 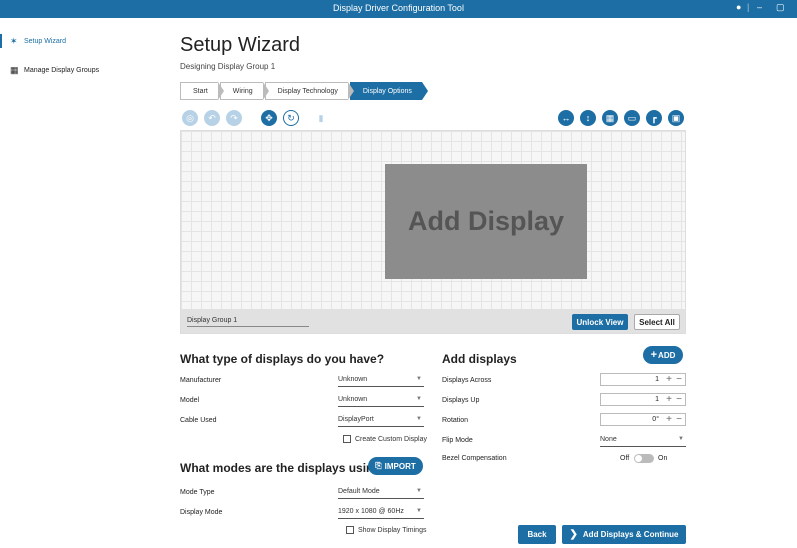 What do you see at coordinates (457, 440) in the screenshot?
I see `flip-mode-label: Flip Mode` at bounding box center [457, 440].